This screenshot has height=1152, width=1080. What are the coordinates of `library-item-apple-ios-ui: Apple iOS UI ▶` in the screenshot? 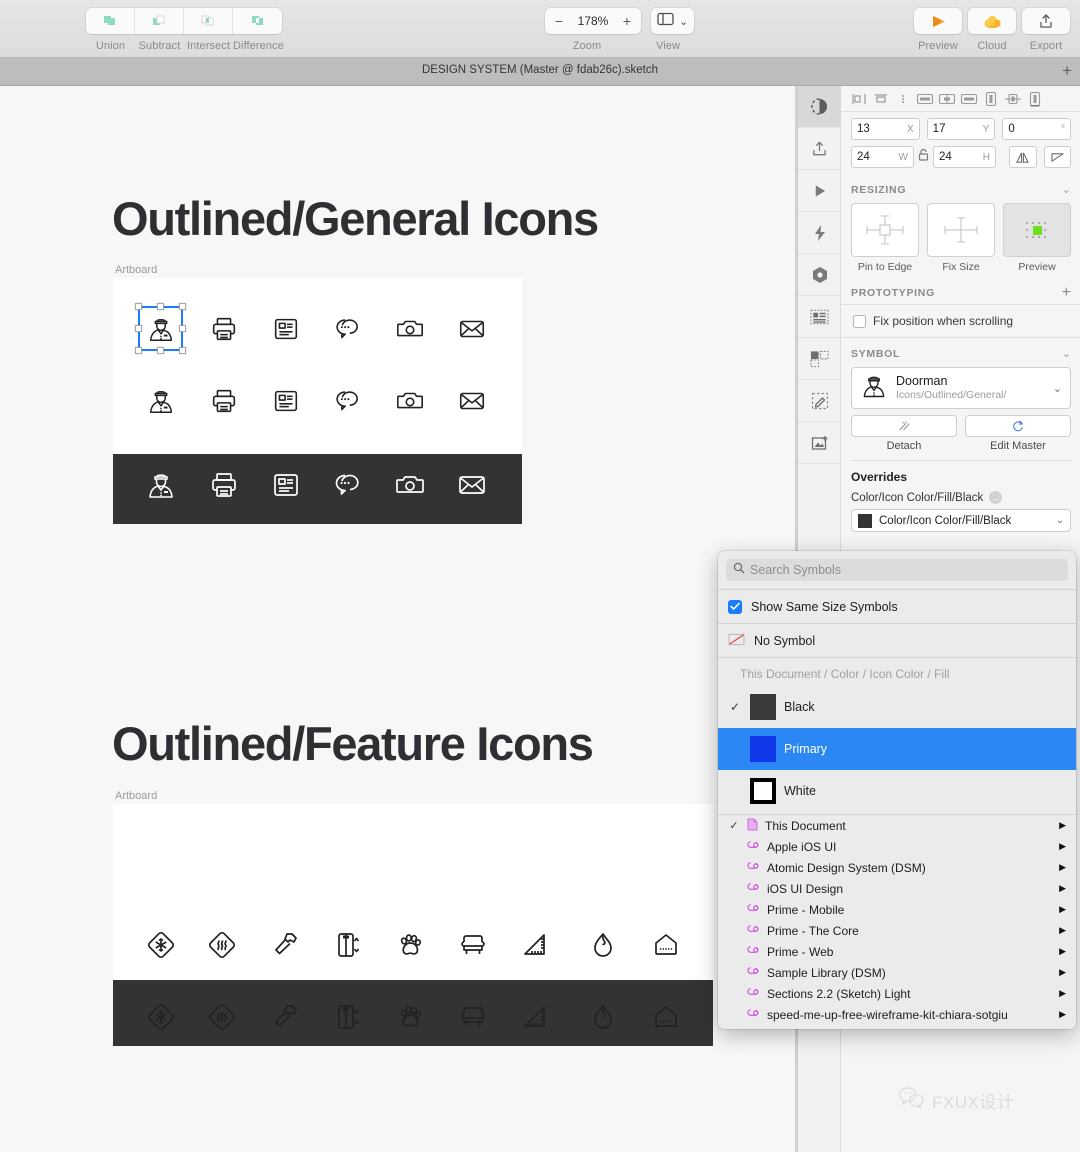 It's located at (897, 846).